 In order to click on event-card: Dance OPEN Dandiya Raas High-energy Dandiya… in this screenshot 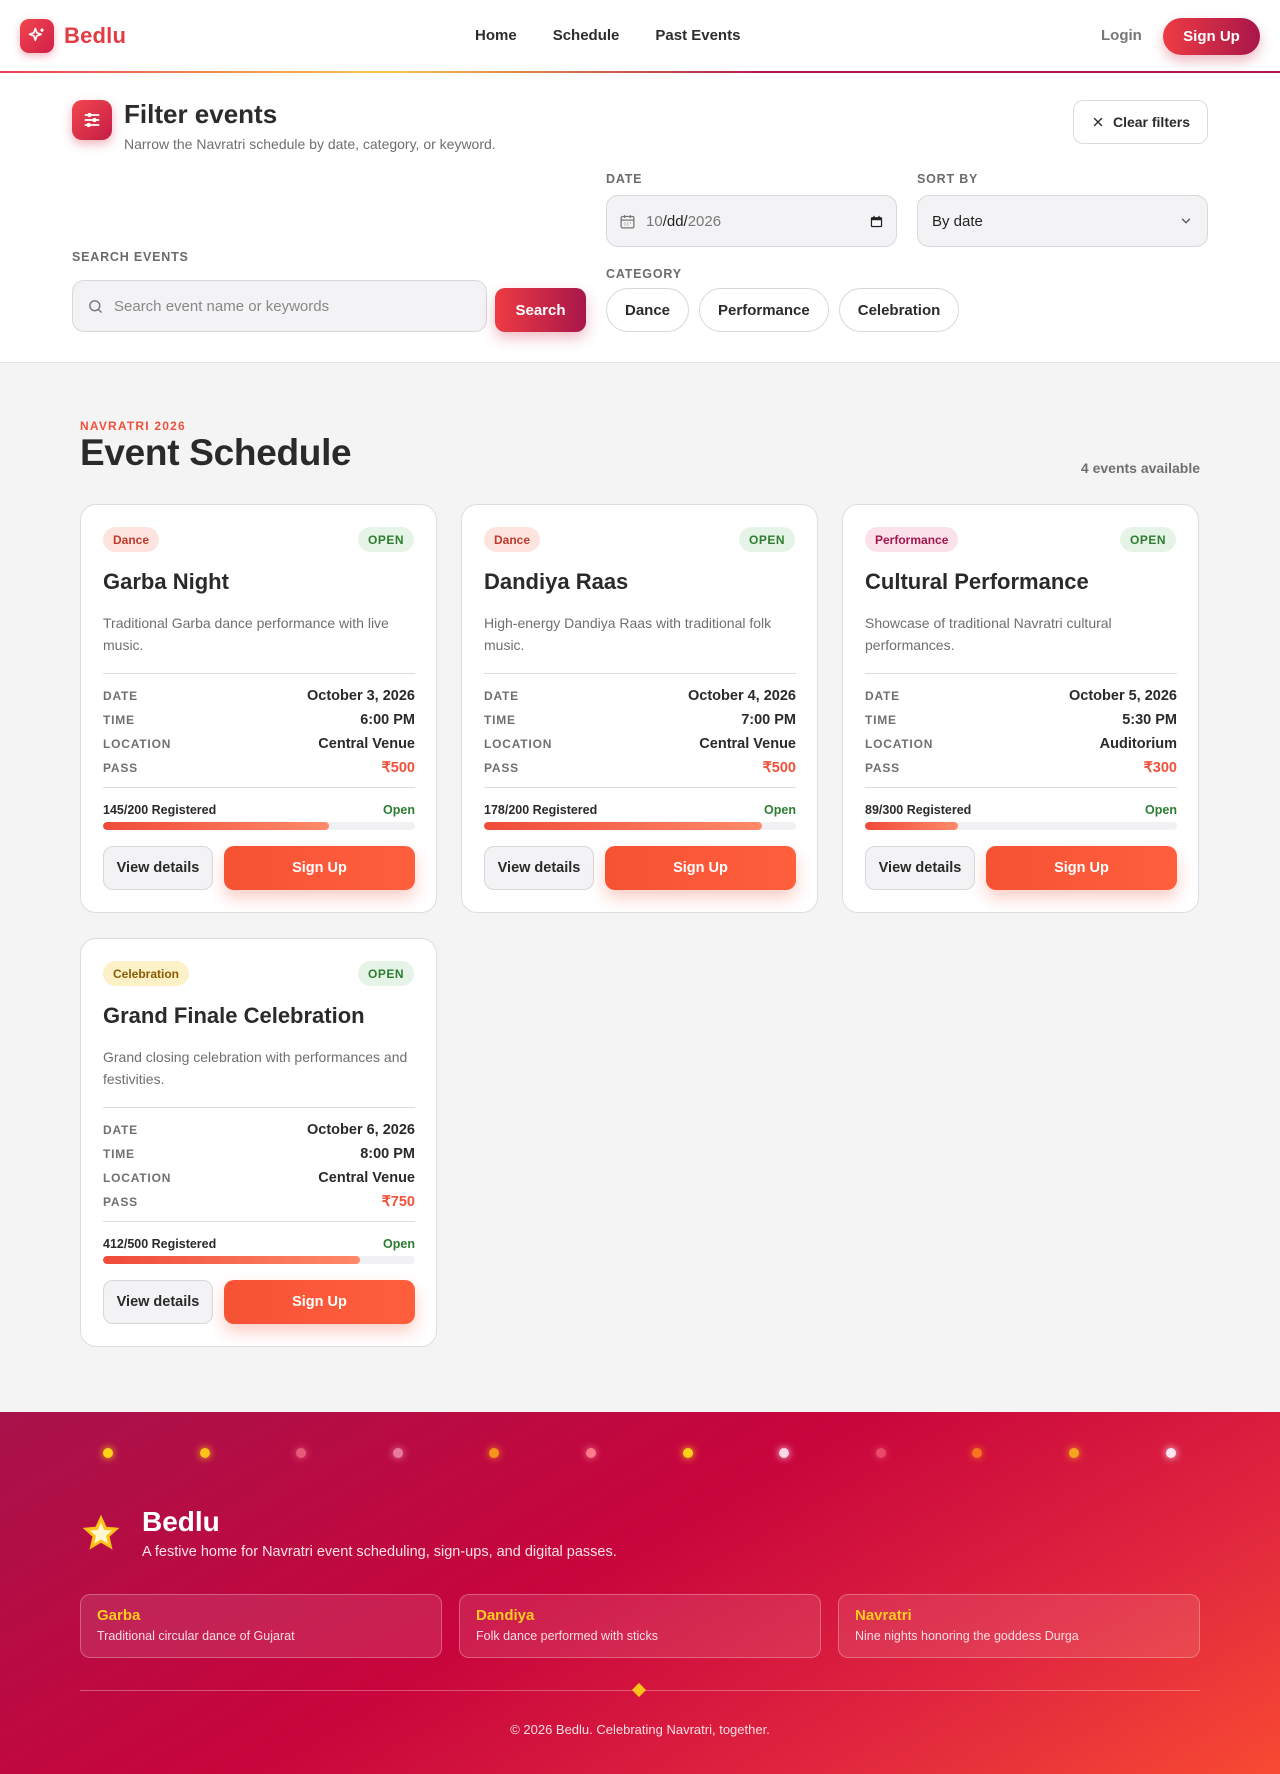, I will do `click(639, 708)`.